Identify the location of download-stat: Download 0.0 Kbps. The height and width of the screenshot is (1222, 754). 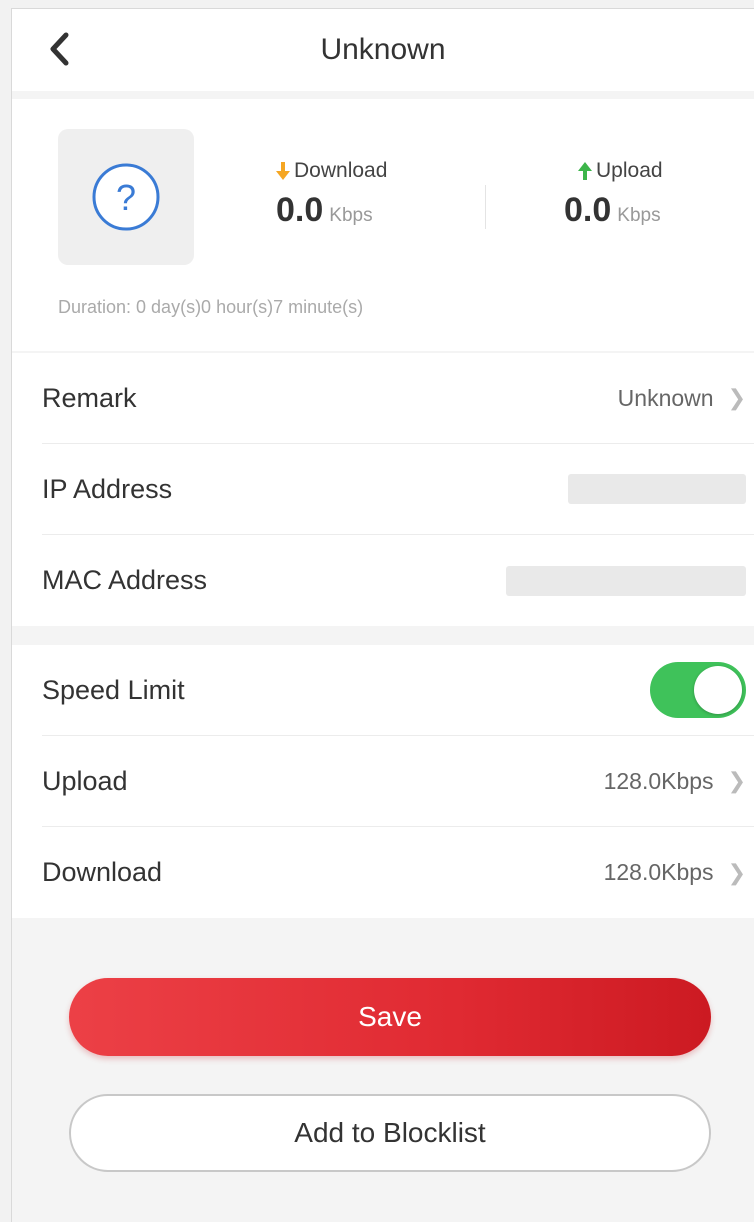
(366, 194).